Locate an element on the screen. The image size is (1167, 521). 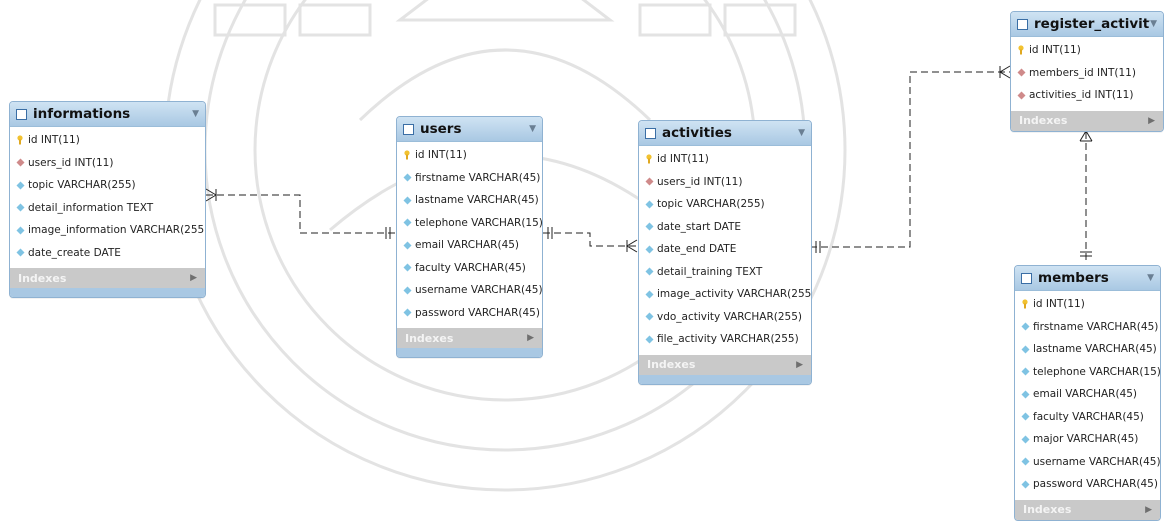
column-row: detail_training TEXT is located at coordinates (725, 272).